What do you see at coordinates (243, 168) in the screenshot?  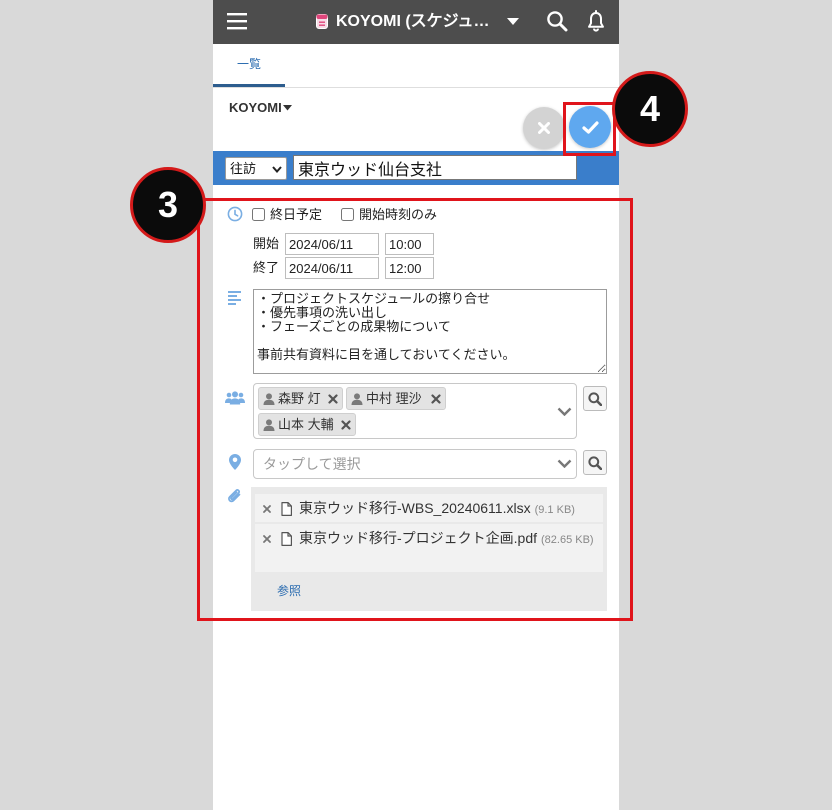 I see `visit-type-value: 往訪` at bounding box center [243, 168].